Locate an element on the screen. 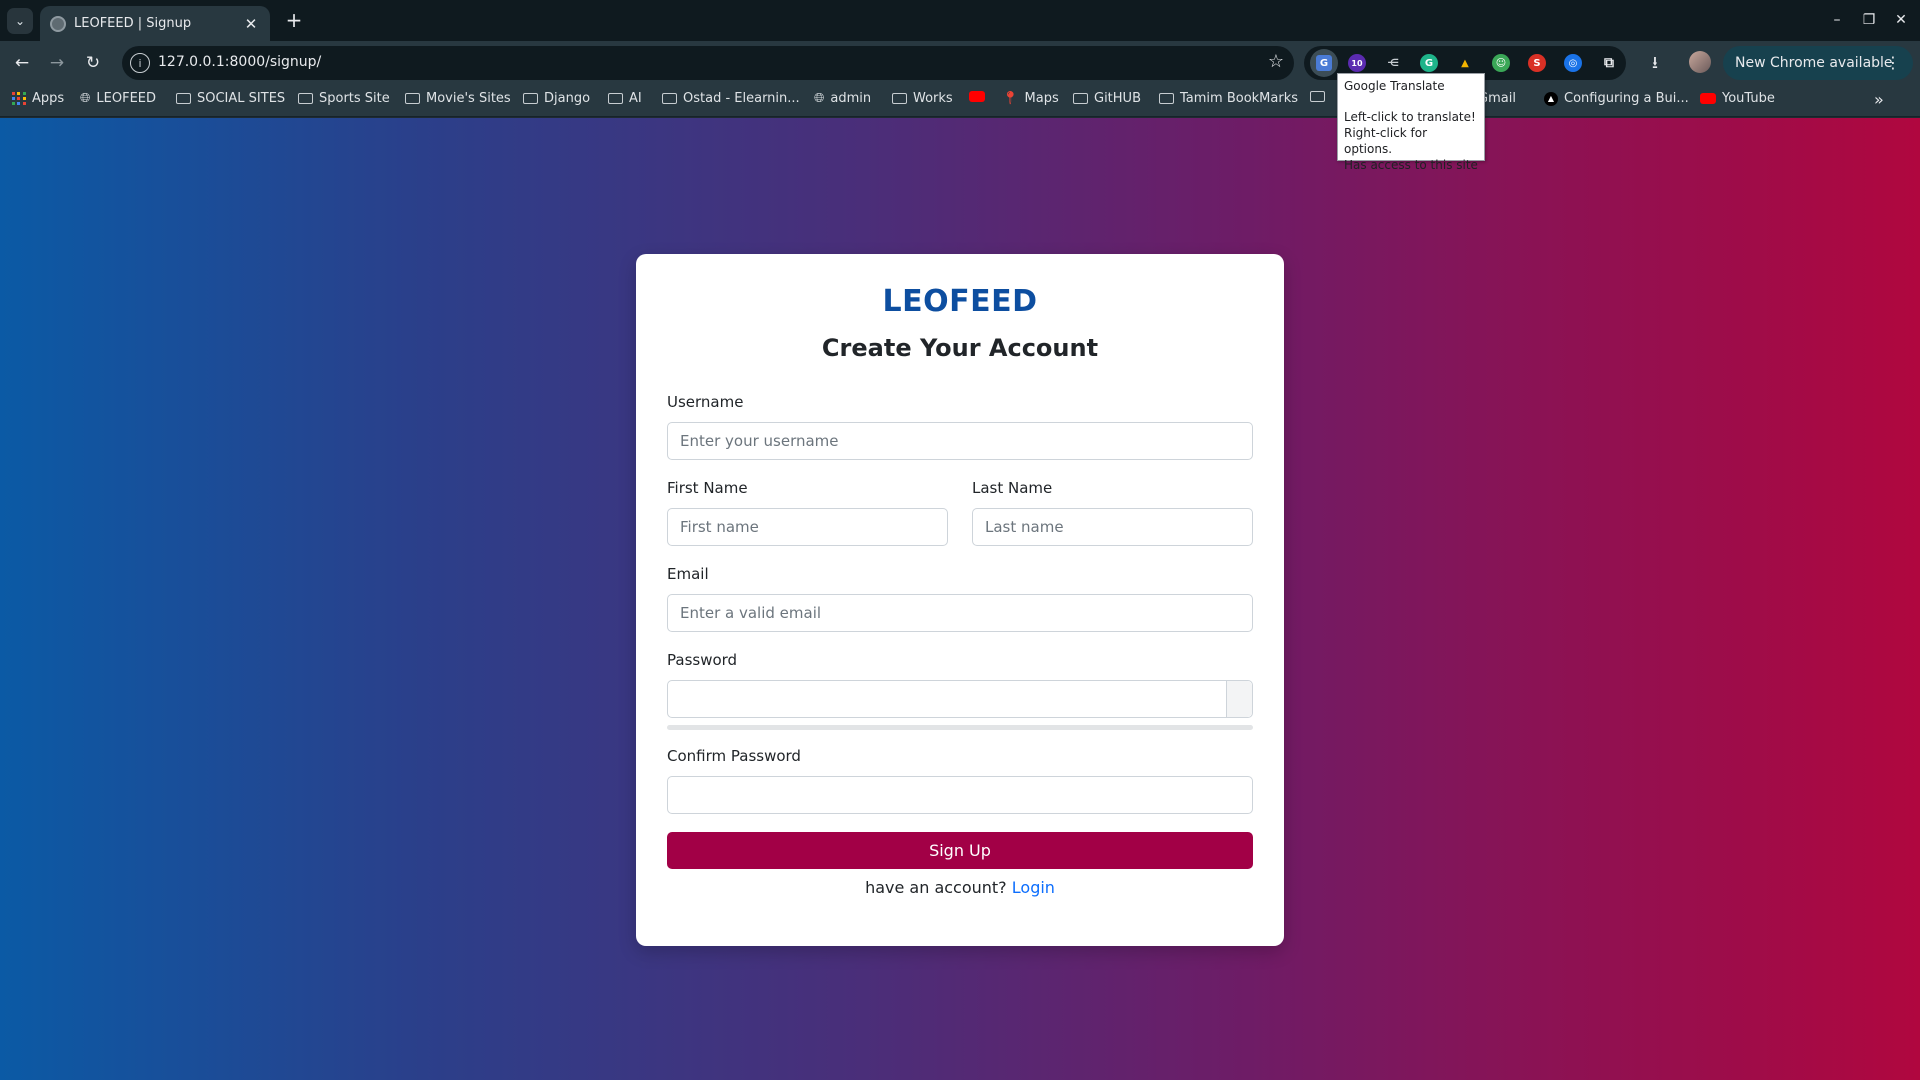 Image resolution: width=1920 pixels, height=1080 pixels. password-label: Password is located at coordinates (702, 660).